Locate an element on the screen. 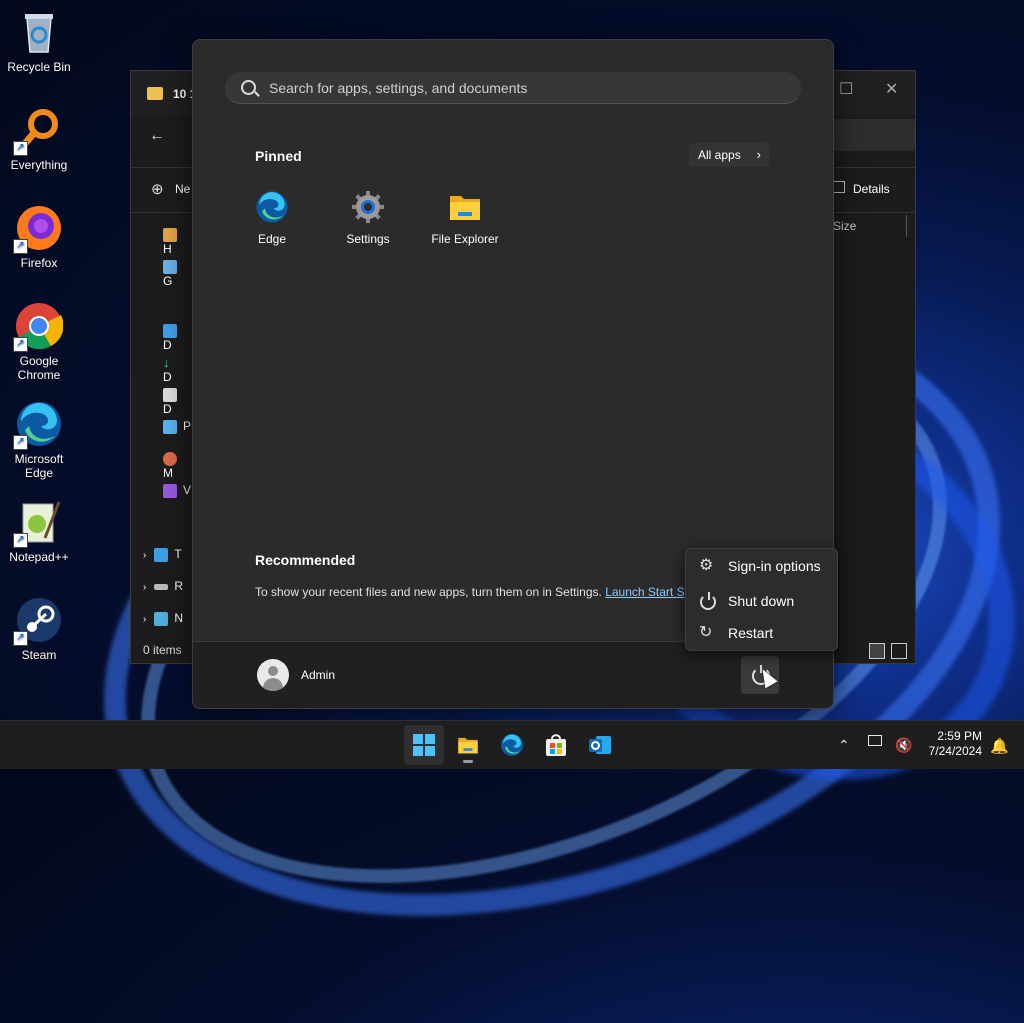 The image size is (1024, 1023). avatar is located at coordinates (273, 675).